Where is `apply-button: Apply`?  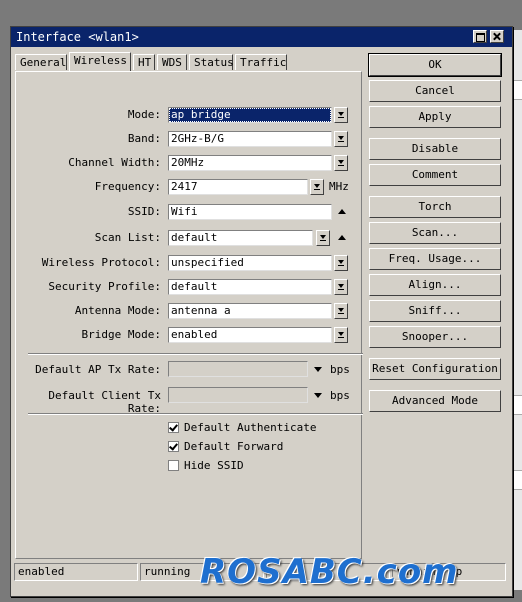
apply-button: Apply is located at coordinates (435, 117).